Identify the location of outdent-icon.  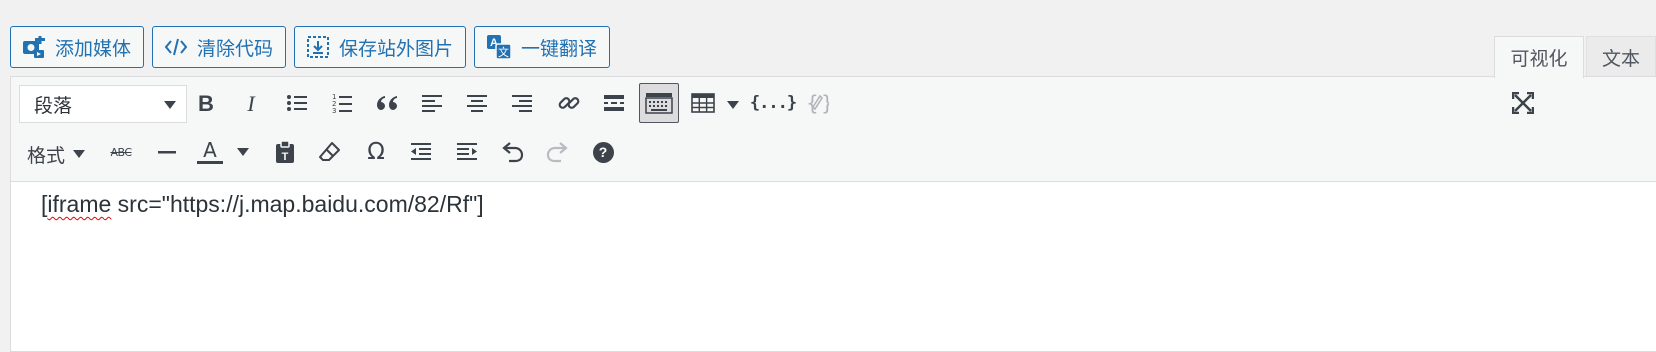
(421, 151).